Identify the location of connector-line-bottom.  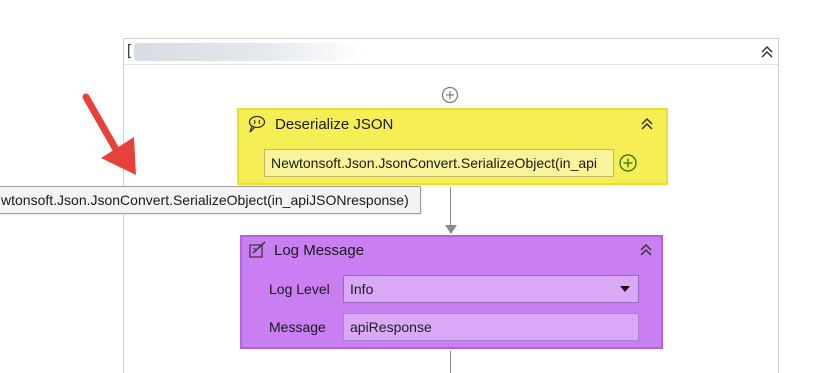
(450, 362).